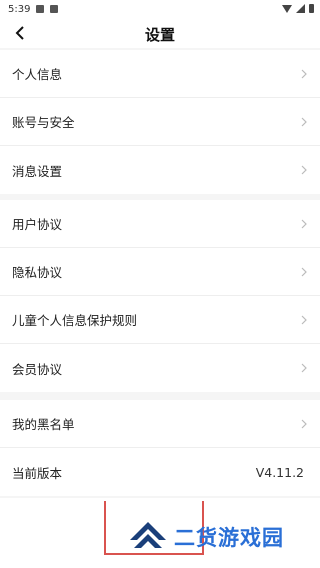  I want to click on navbar: 设置, so click(160, 33).